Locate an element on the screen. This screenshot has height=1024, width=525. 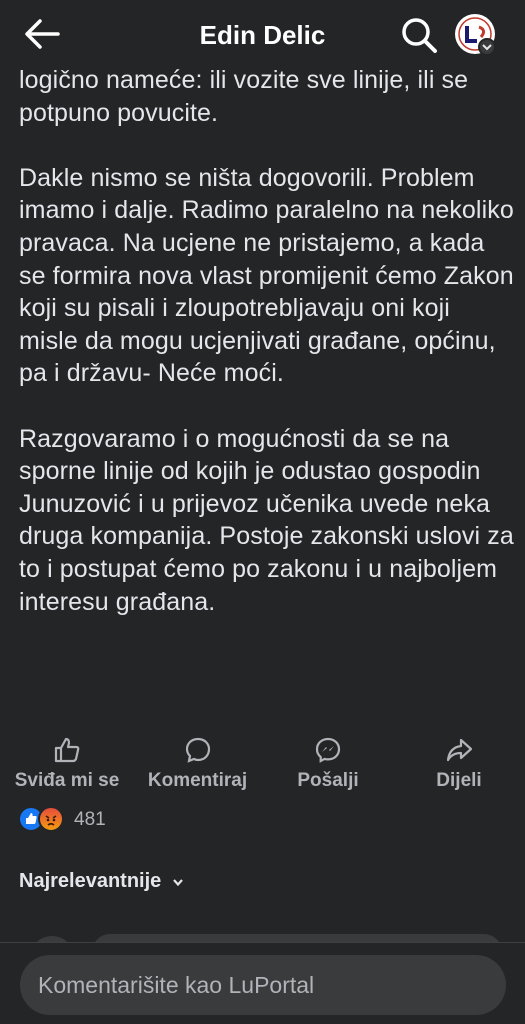
top-bar: Edin Delic is located at coordinates (262, 34).